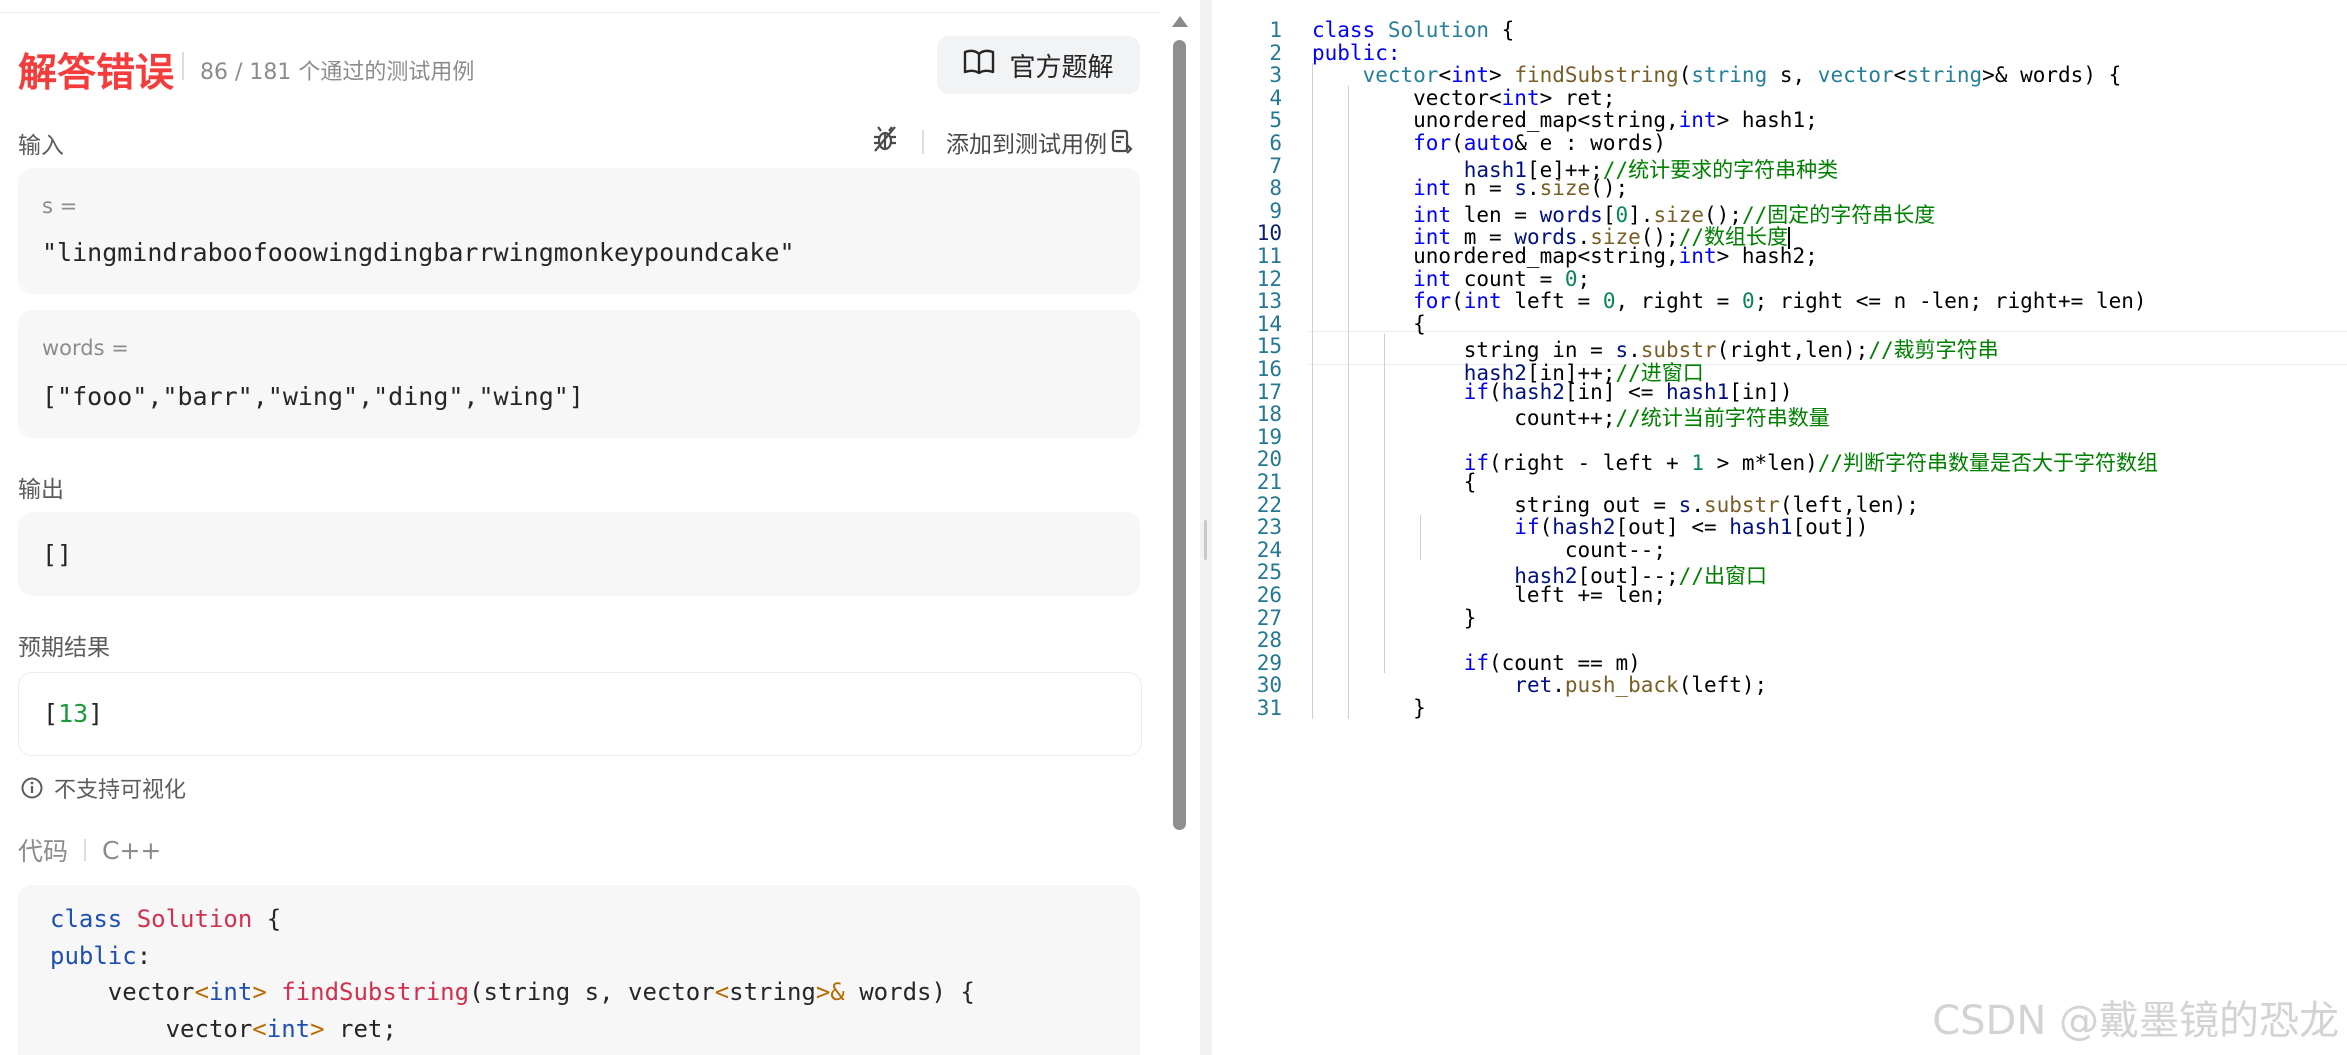 The width and height of the screenshot is (2347, 1055). Describe the element at coordinates (1830, 527) in the screenshot. I see `code-token: [out])` at that location.